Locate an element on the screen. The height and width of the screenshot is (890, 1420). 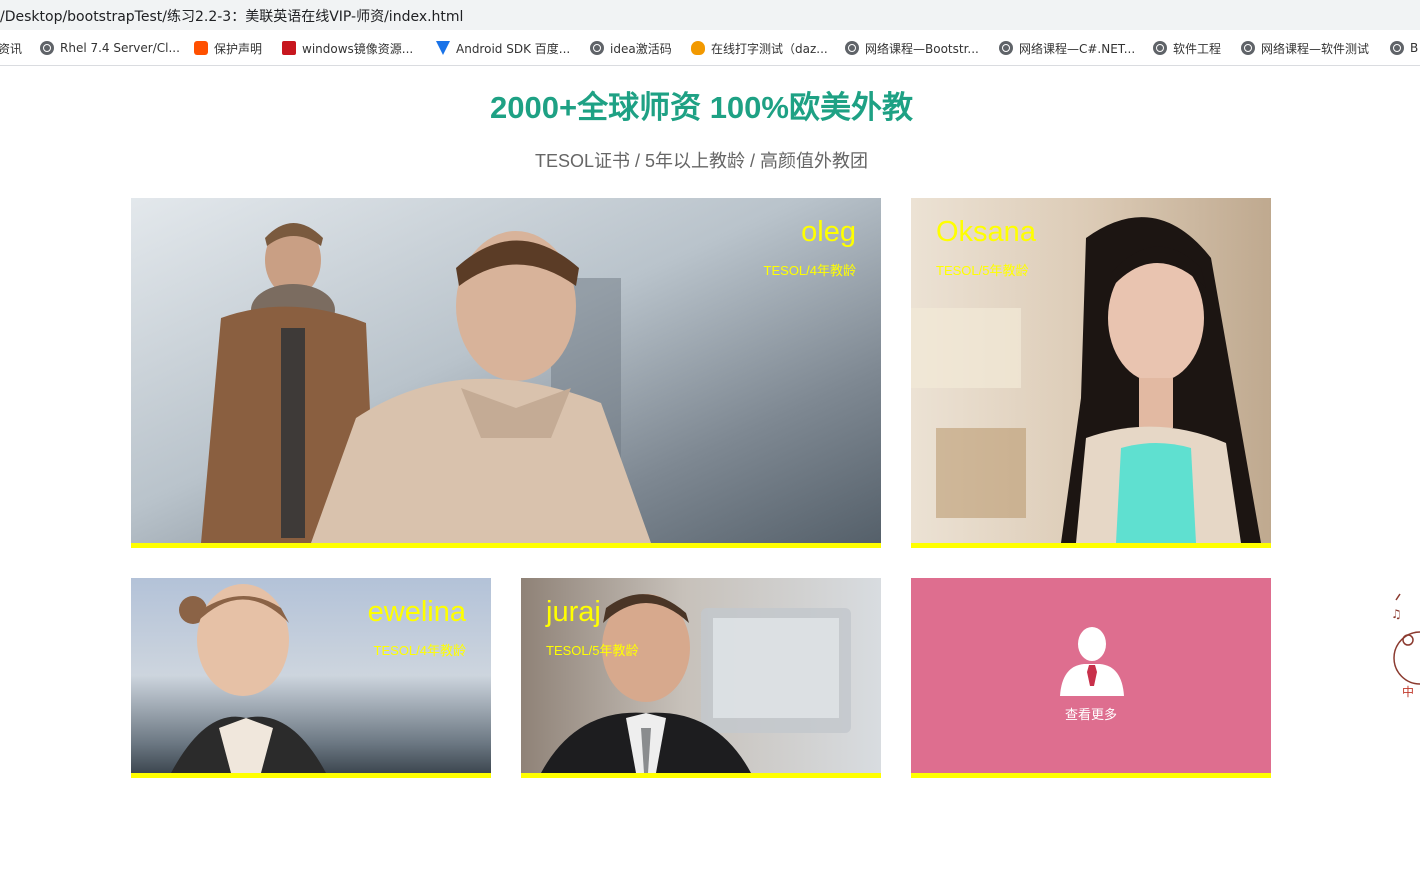
teacher-card-oksana: Oksana TESOL/5年教龄 is located at coordinates (1091, 373).